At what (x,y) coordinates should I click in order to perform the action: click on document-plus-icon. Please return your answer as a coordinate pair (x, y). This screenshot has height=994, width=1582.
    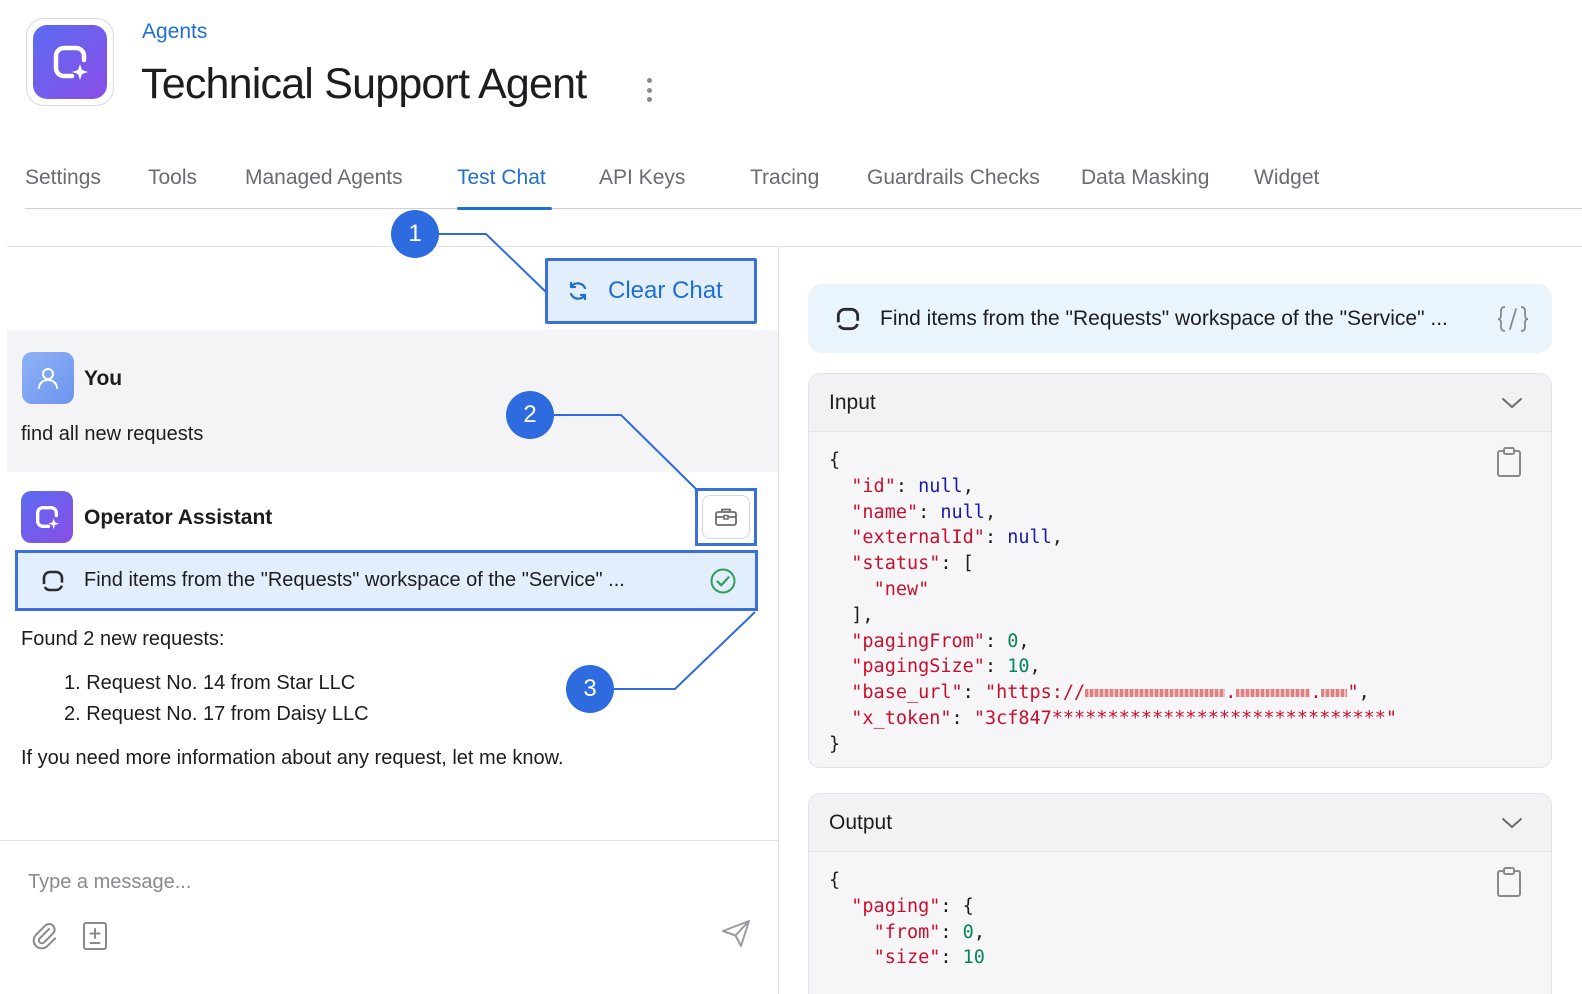
    Looking at the image, I should click on (95, 936).